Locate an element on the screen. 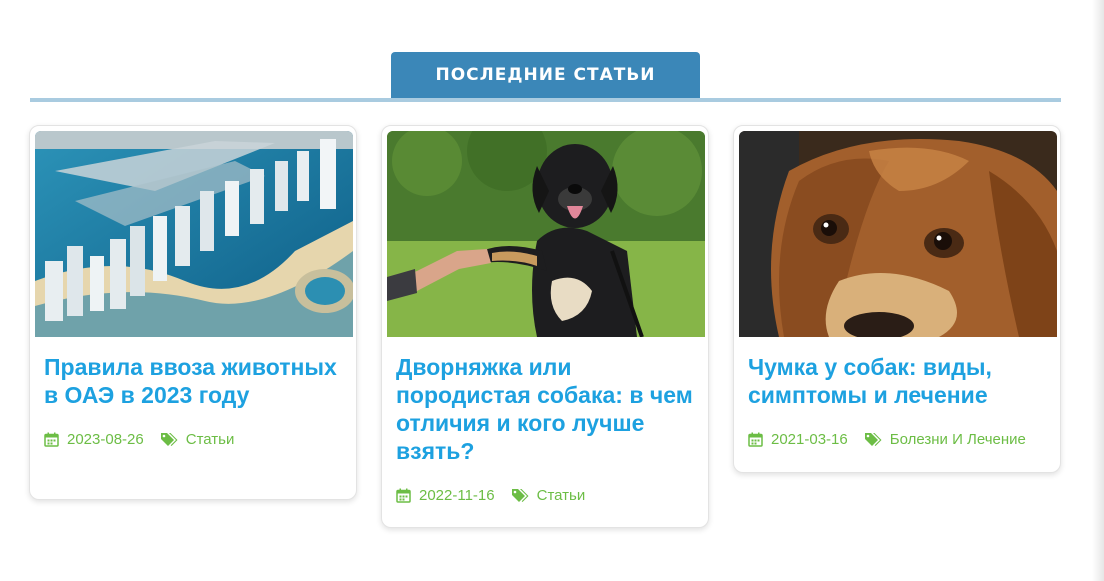  header-divider is located at coordinates (545, 100).